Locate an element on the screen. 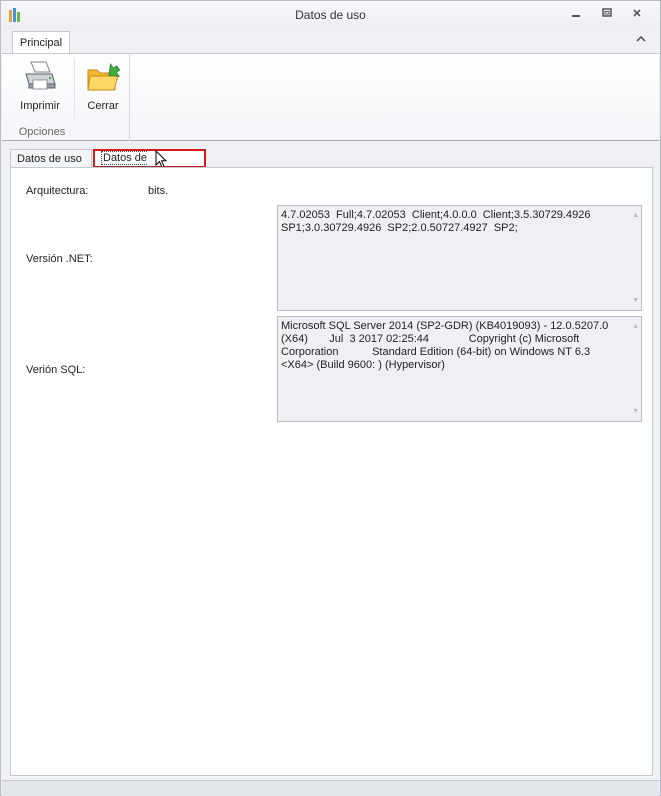  ribbon-panel: Imprimir Cerrar Opciones is located at coordinates (330, 97).